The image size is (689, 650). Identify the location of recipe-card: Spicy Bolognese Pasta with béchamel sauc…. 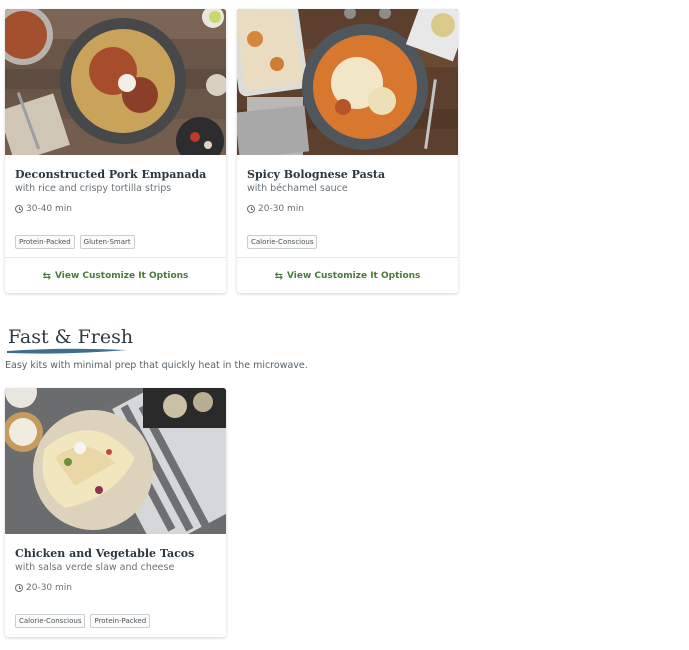
(347, 151).